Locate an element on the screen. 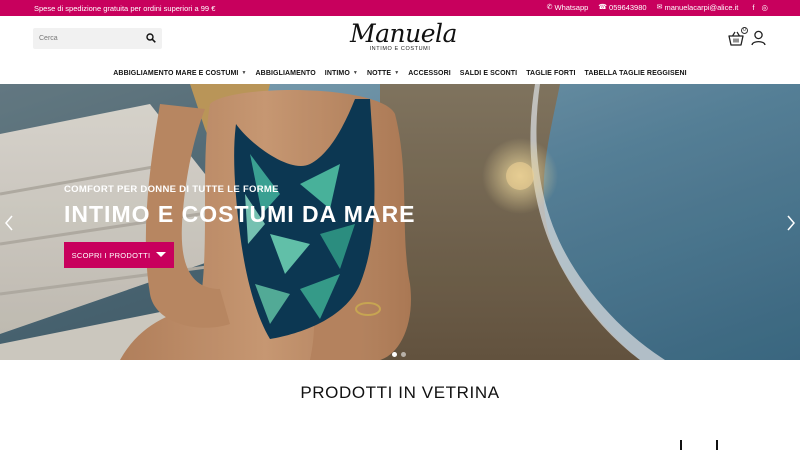  slider-prev-arrow is located at coordinates (9, 223).